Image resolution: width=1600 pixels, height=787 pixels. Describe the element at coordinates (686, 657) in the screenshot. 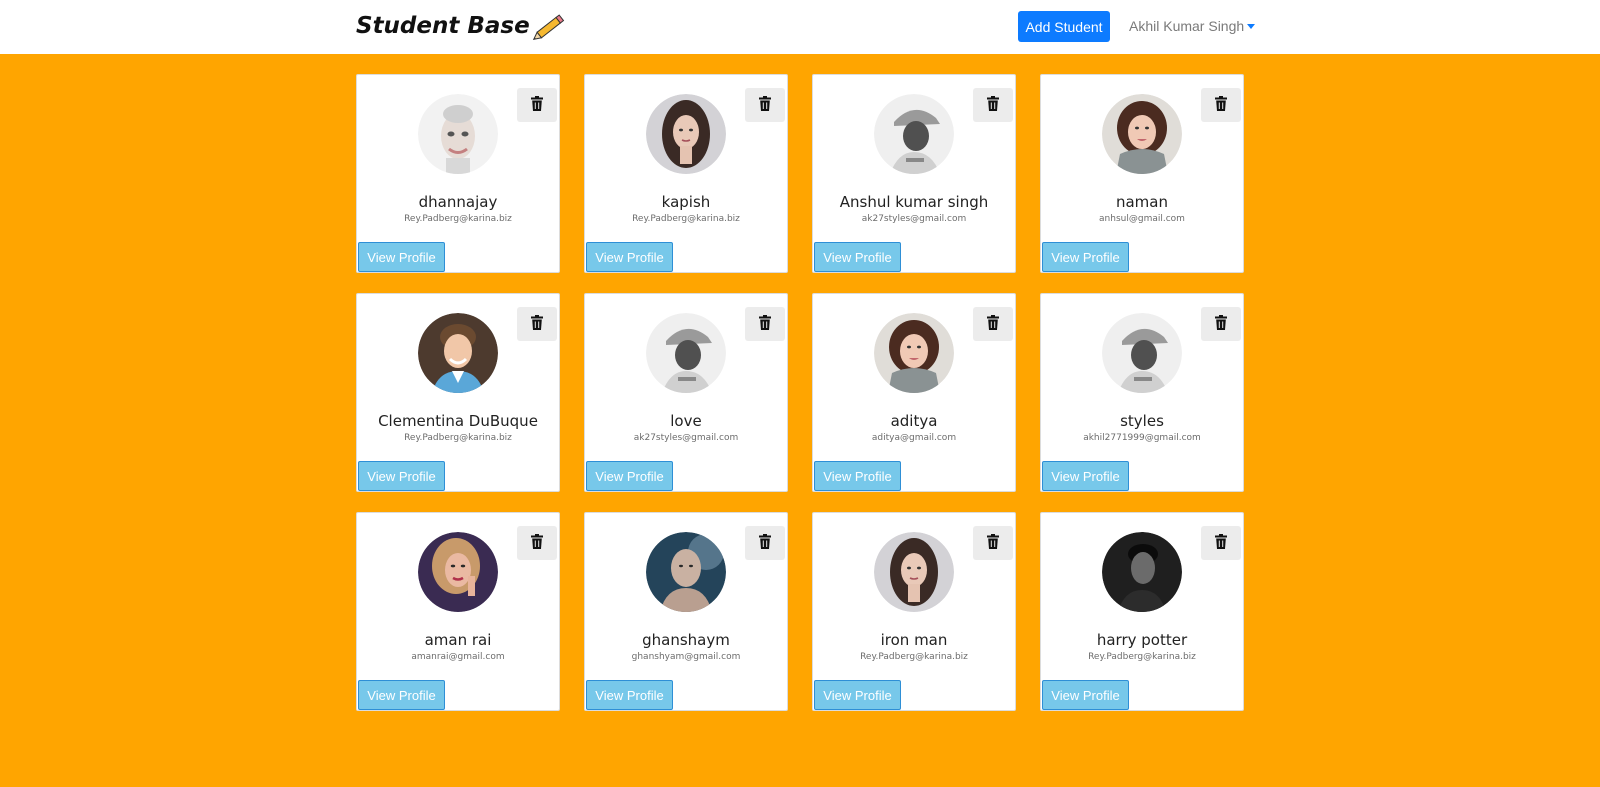

I see `student-email: ghanshyam@gmail.com` at that location.